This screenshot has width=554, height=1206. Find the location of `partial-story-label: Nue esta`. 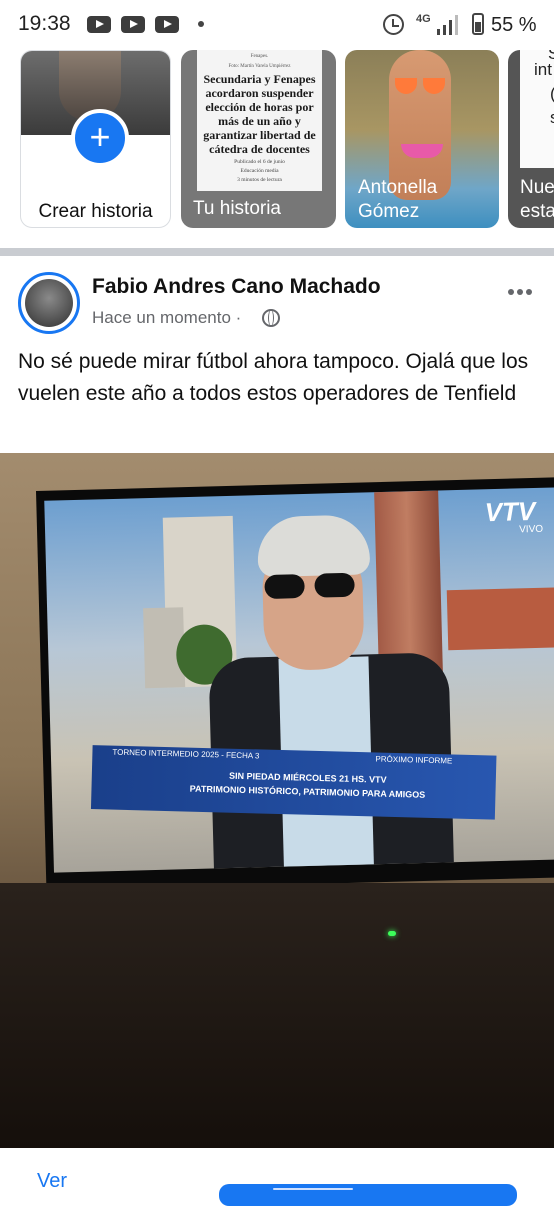

partial-story-label: Nue esta is located at coordinates (537, 199).